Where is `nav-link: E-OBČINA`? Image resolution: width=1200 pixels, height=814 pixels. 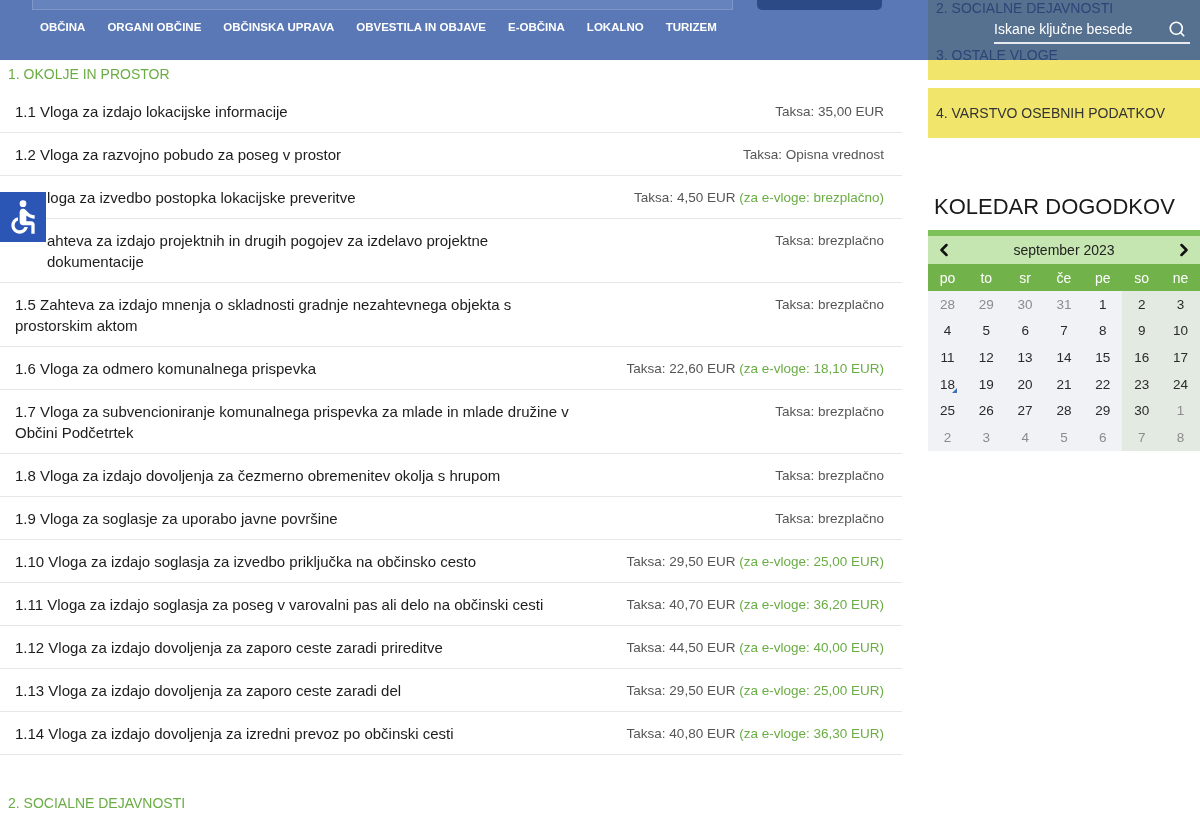
nav-link: E-OBČINA is located at coordinates (536, 27).